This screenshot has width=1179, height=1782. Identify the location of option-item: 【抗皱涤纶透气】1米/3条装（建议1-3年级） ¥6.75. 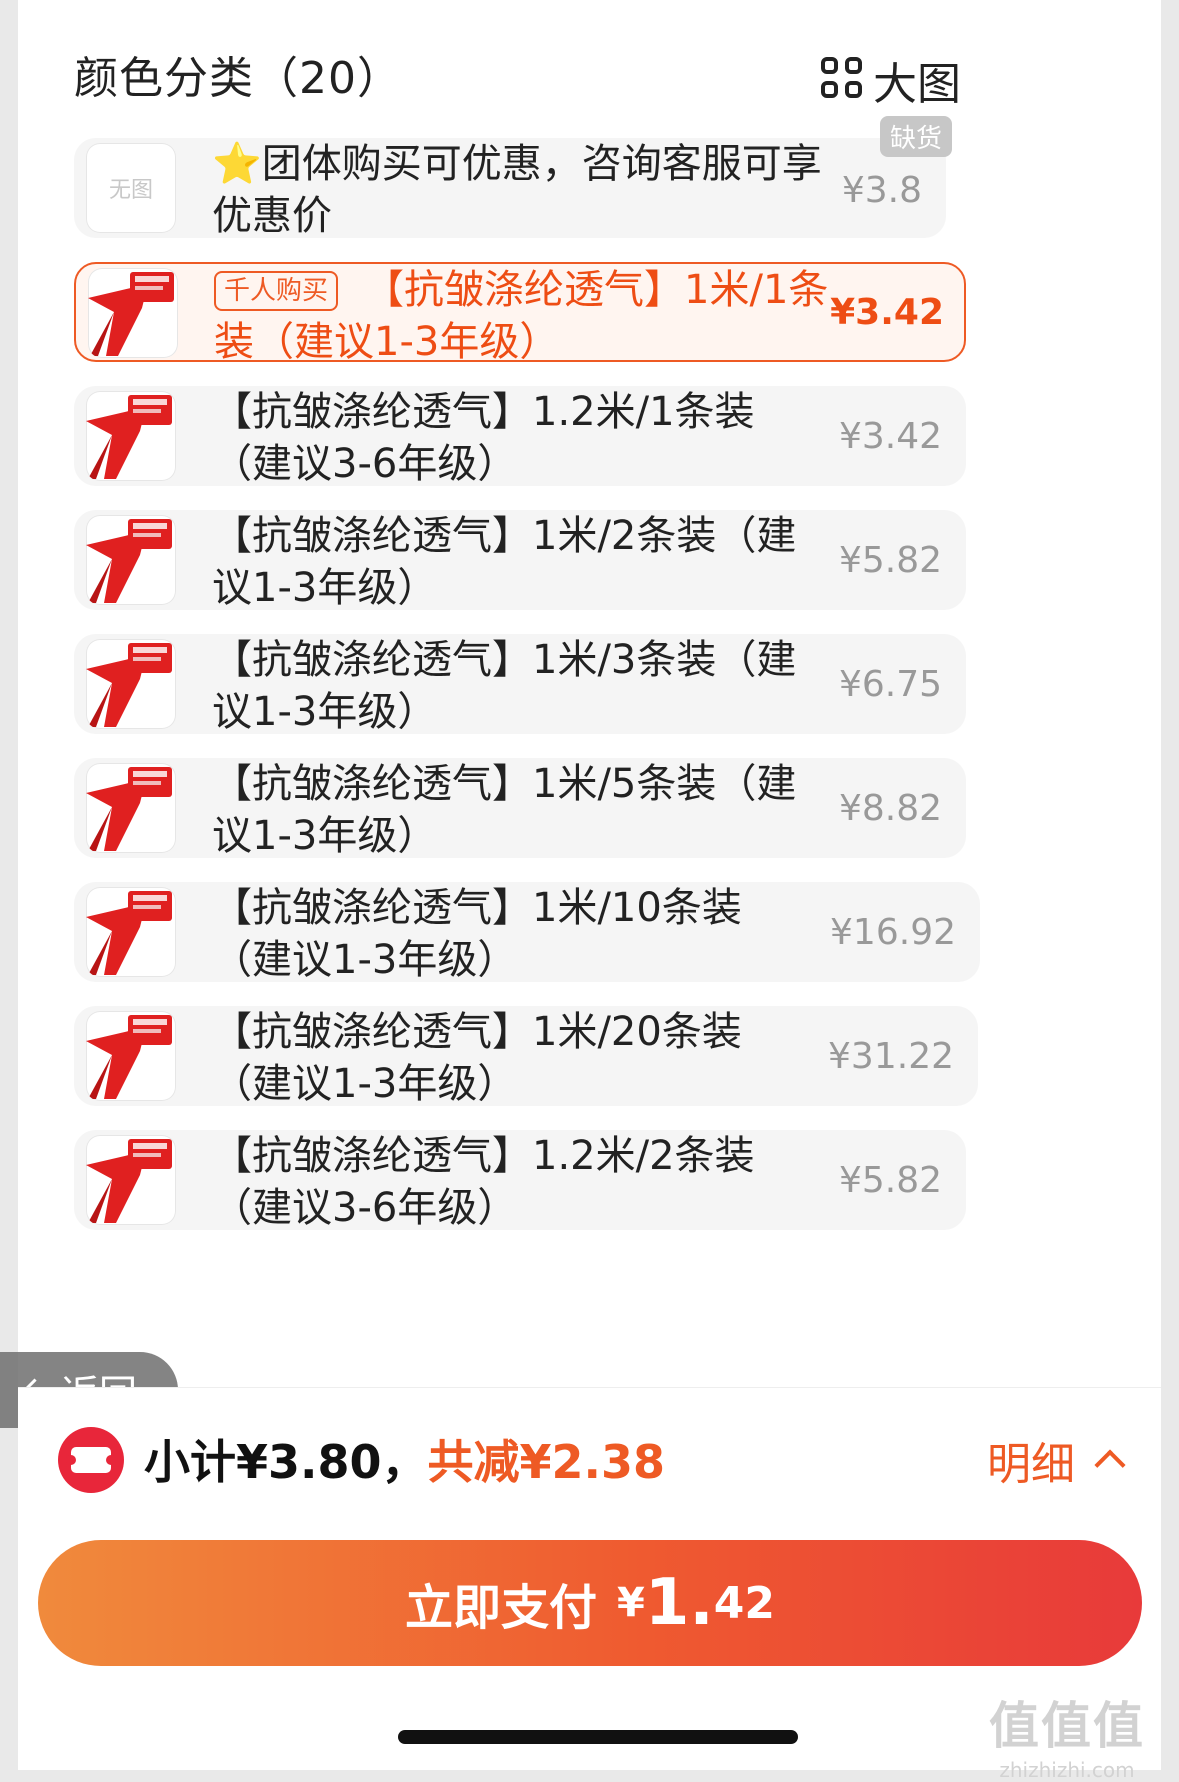
(520, 684).